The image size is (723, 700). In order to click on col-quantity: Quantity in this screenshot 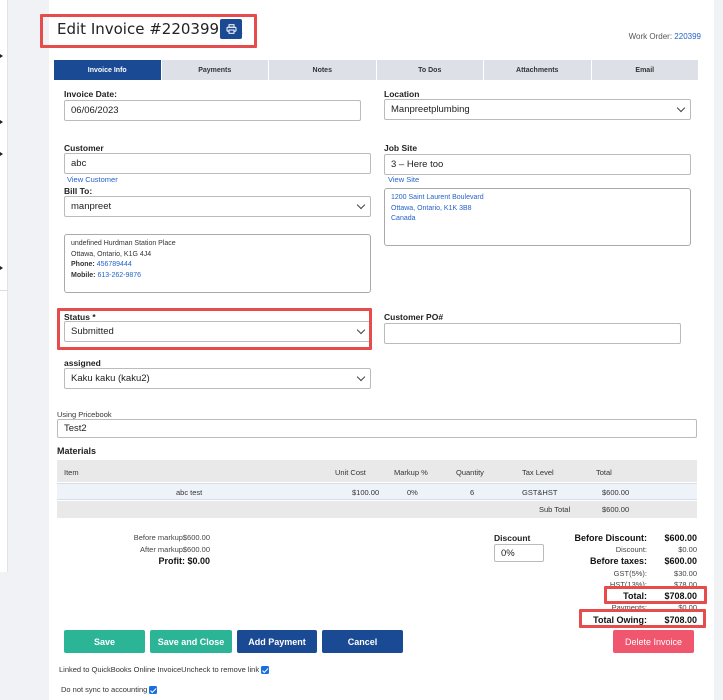, I will do `click(470, 472)`.